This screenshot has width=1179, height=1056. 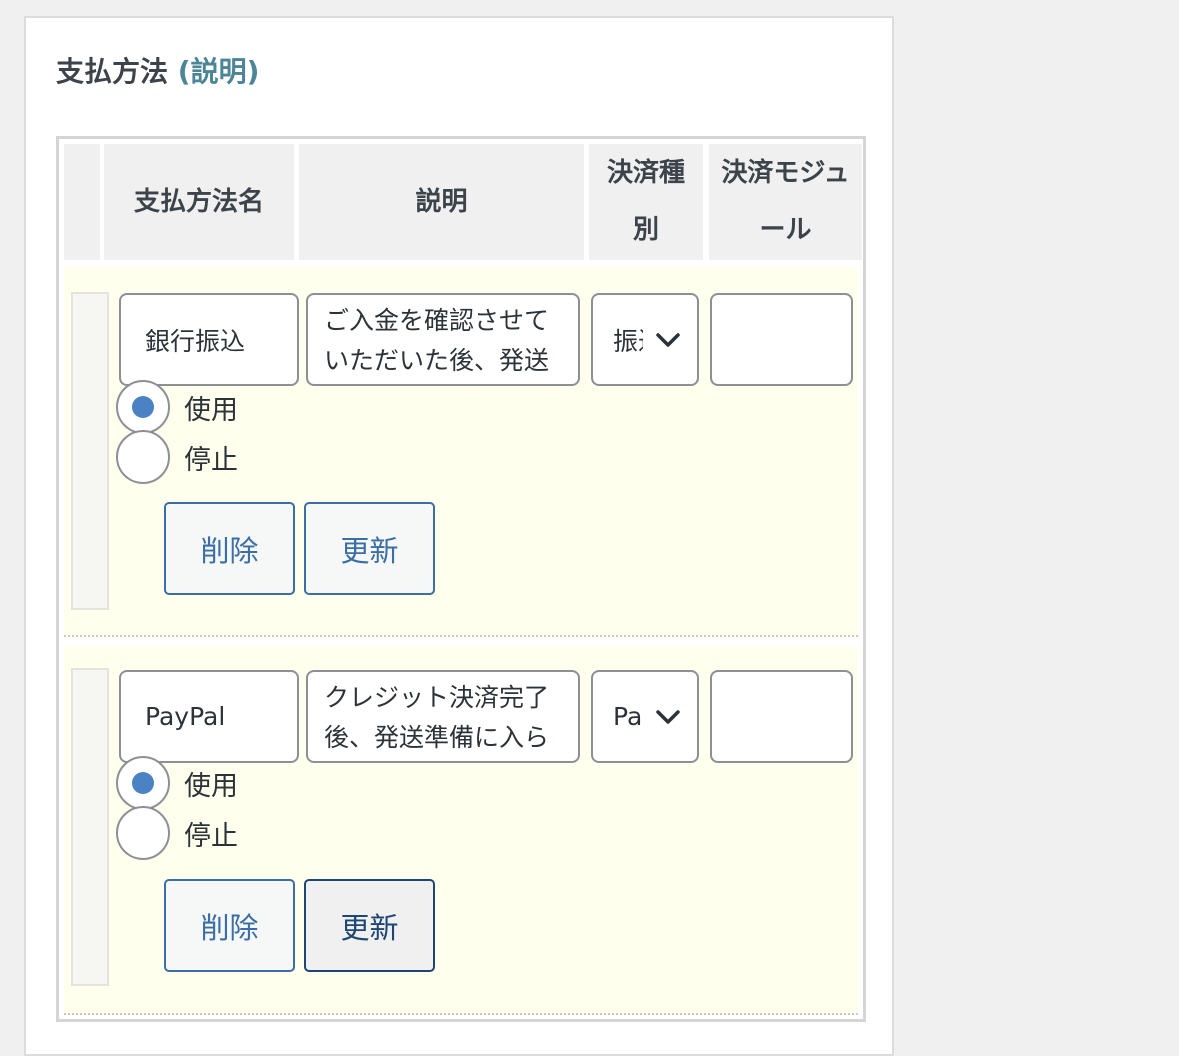 What do you see at coordinates (645, 339) in the screenshot?
I see `payment-type-select: 振込` at bounding box center [645, 339].